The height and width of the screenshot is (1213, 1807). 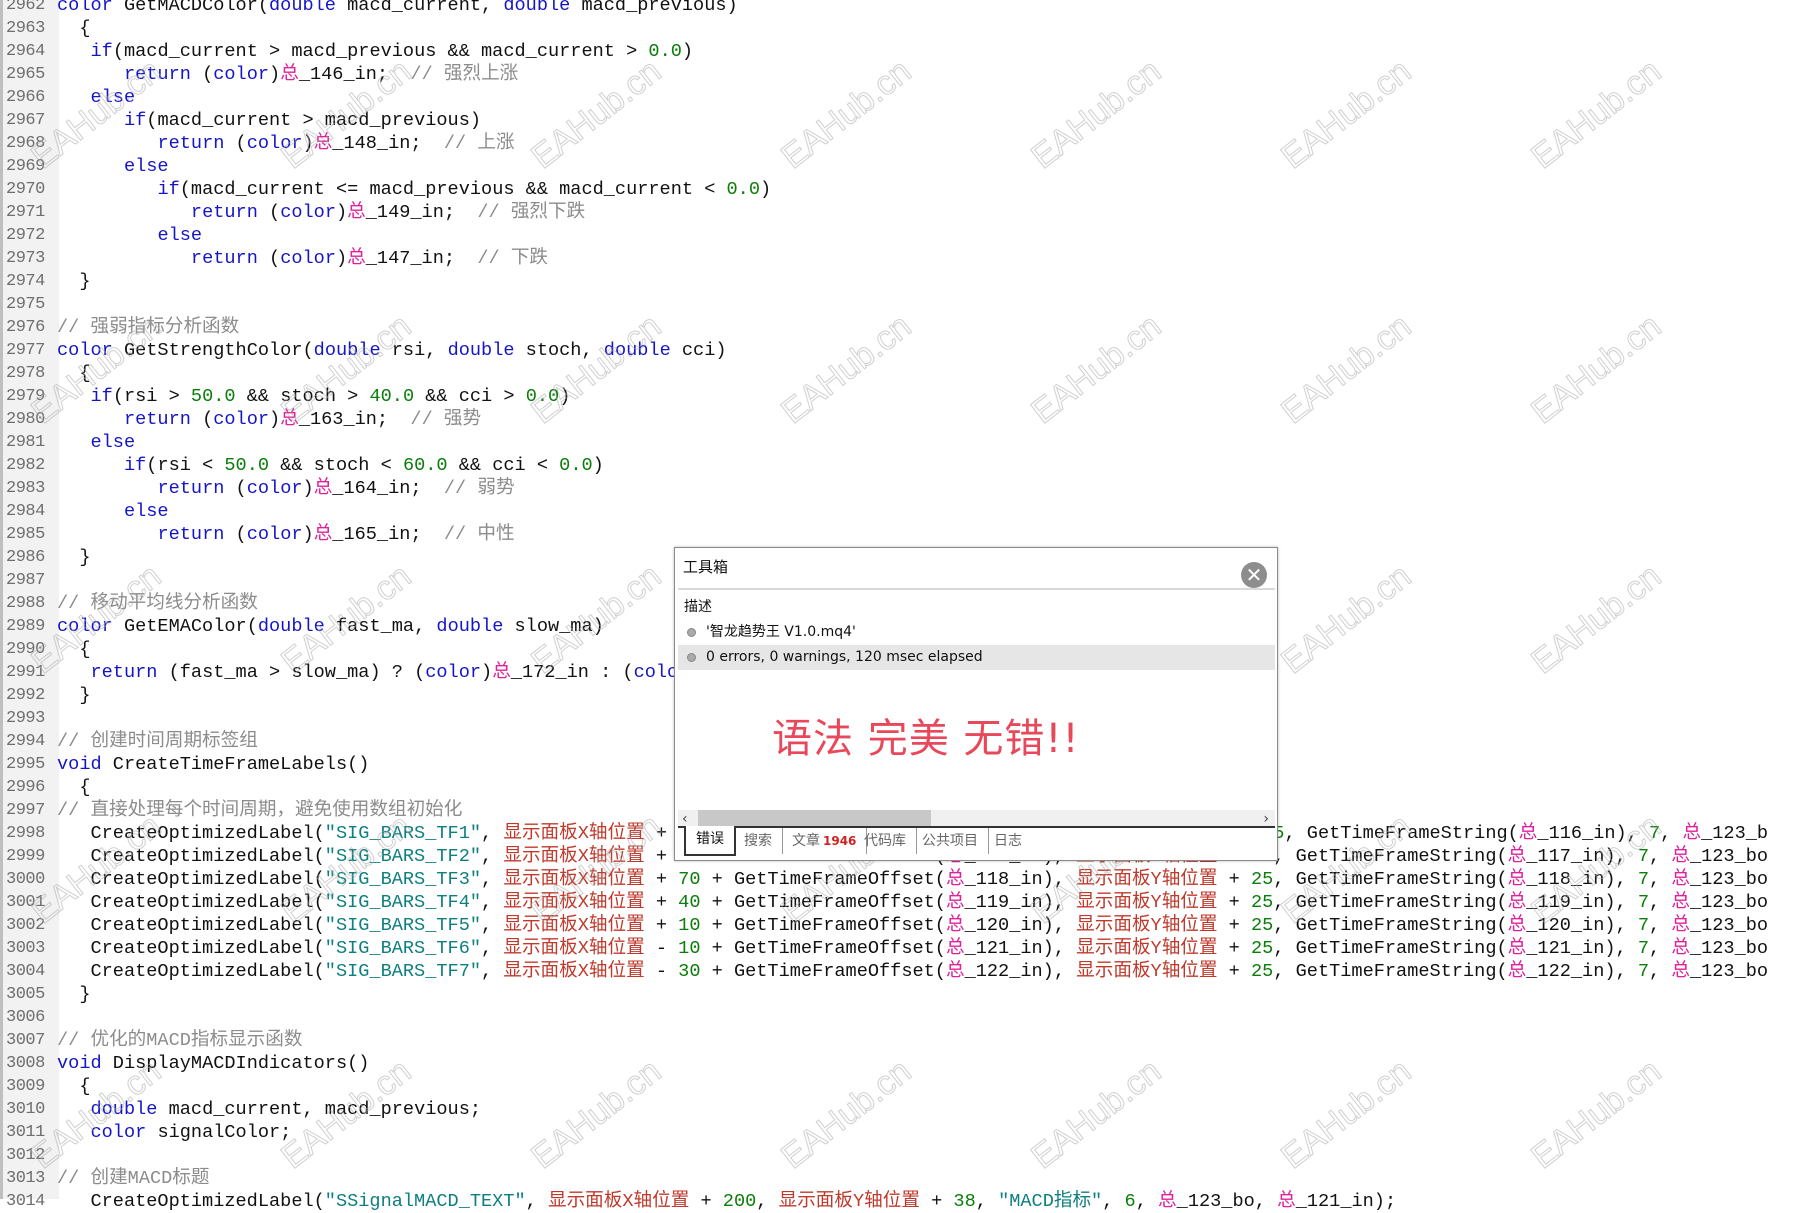 What do you see at coordinates (1147, 925) in the screenshot?
I see `code-token: 显示面板Y轴位置` at bounding box center [1147, 925].